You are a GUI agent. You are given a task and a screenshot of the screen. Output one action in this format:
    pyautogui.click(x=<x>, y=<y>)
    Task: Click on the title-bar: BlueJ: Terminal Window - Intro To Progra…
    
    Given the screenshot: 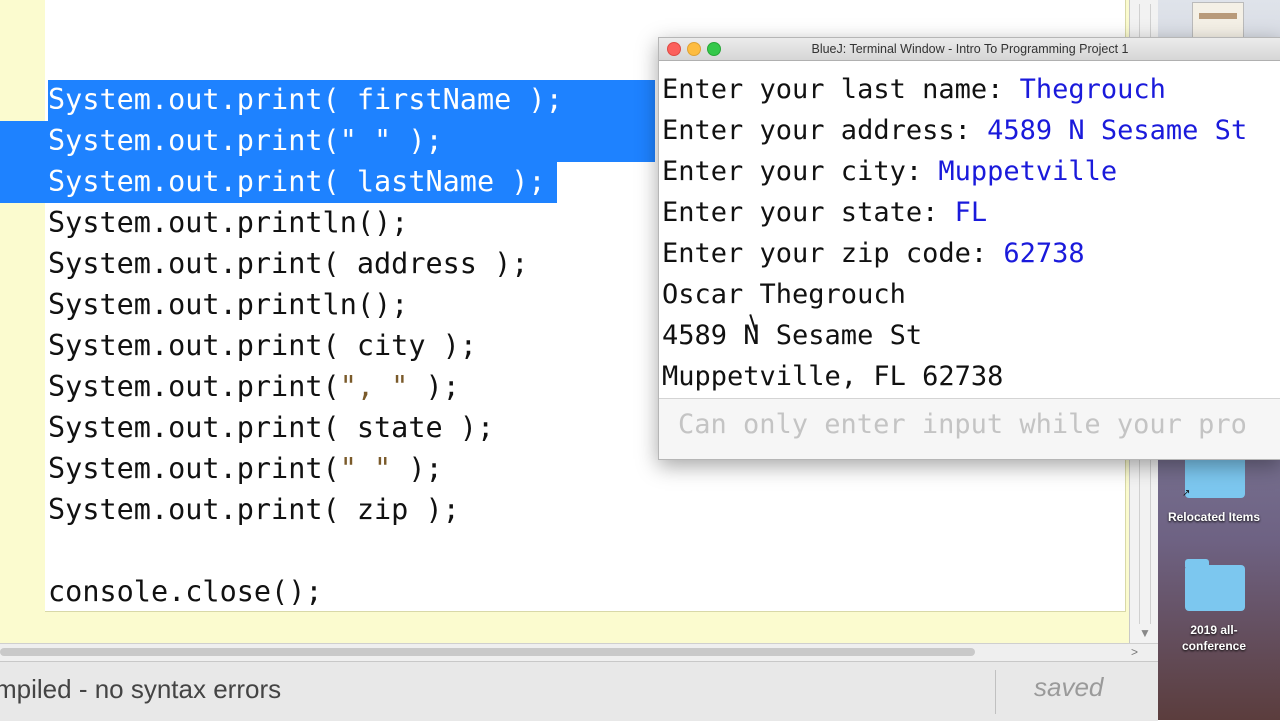 What is the action you would take?
    pyautogui.click(x=969, y=49)
    